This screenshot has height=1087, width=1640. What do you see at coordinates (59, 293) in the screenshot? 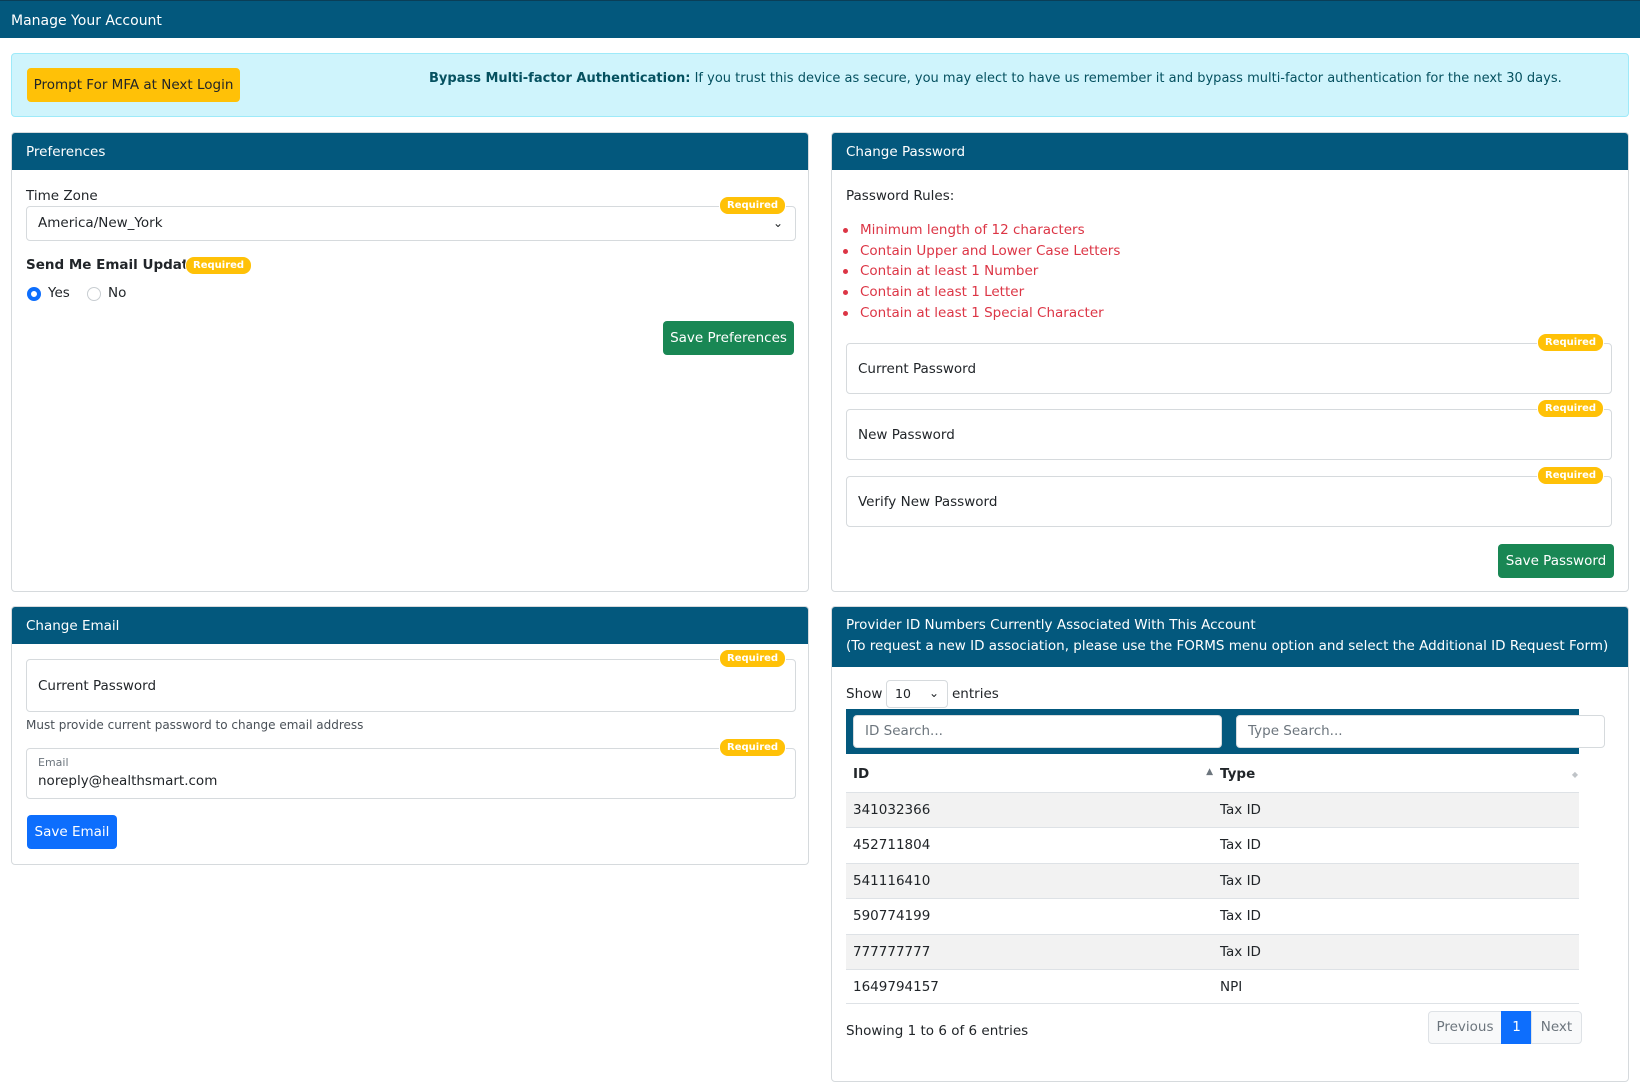
I see `email-updates-yes-label: Yes` at bounding box center [59, 293].